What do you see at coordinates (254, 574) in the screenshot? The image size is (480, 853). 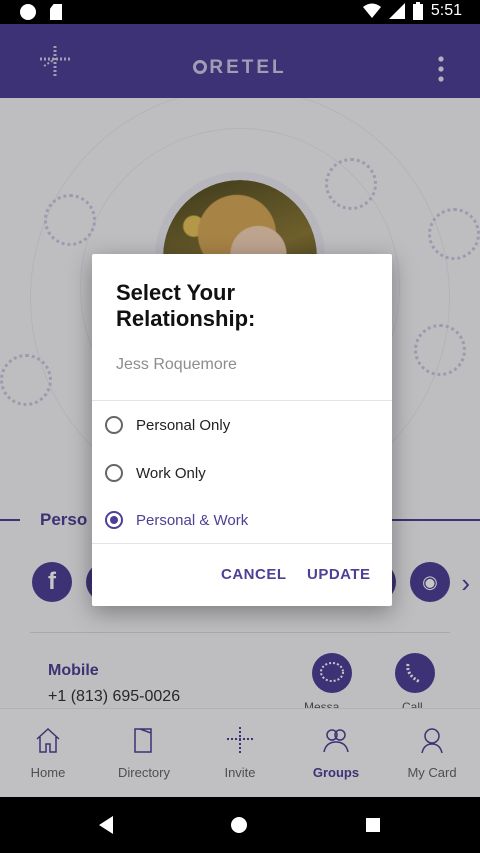 I see `cancel-button: CANCEL` at bounding box center [254, 574].